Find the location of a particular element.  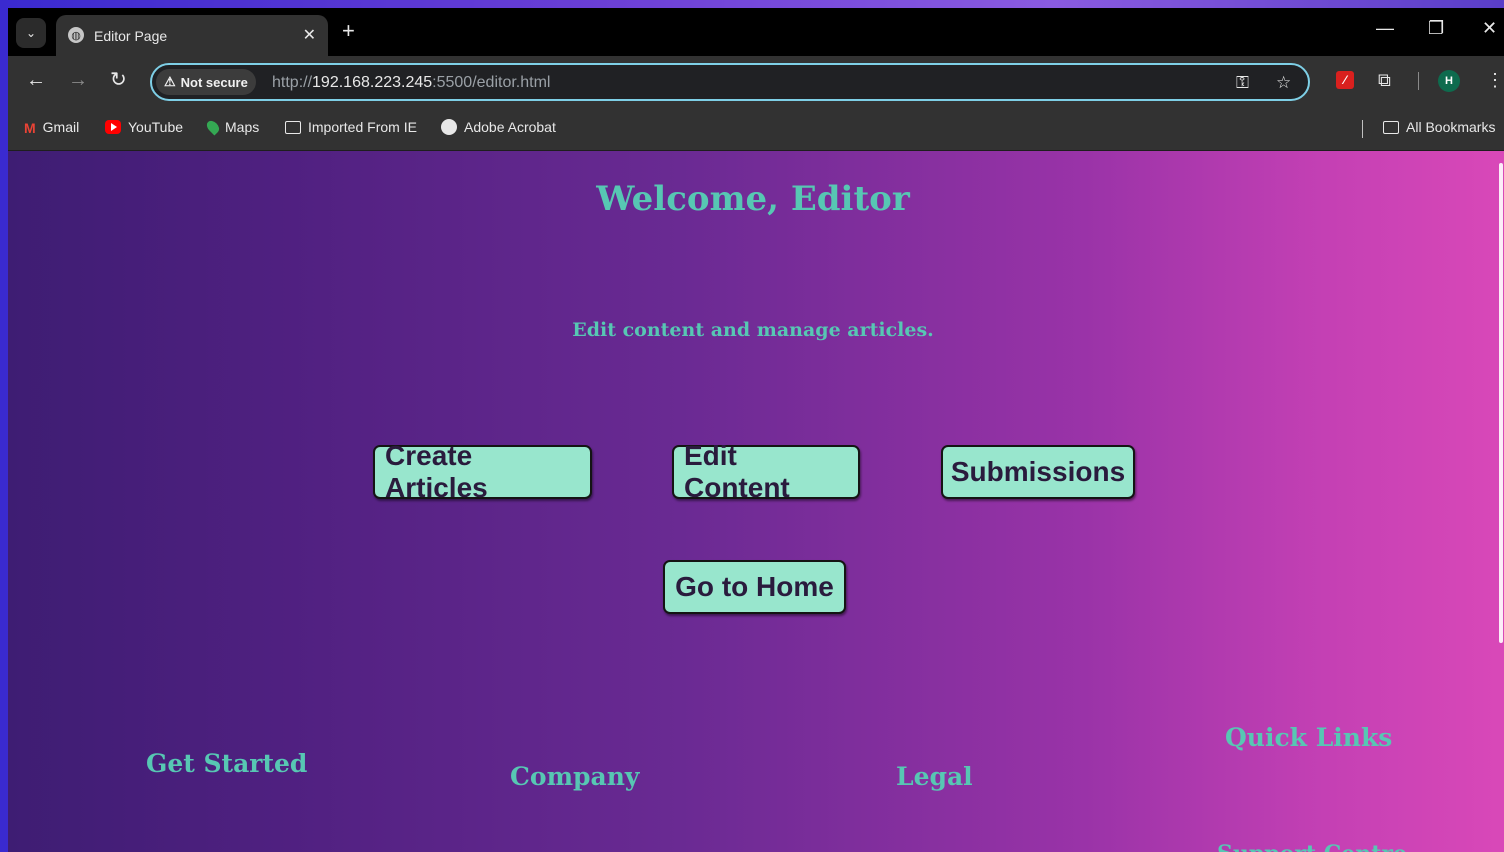

security-label: Not secure is located at coordinates (214, 82).